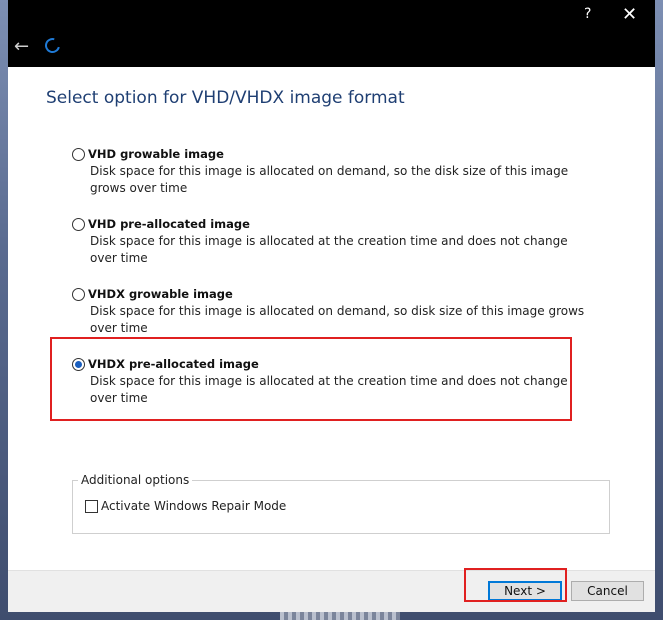  Describe the element at coordinates (311, 379) in the screenshot. I see `selection-highlight-box` at that location.